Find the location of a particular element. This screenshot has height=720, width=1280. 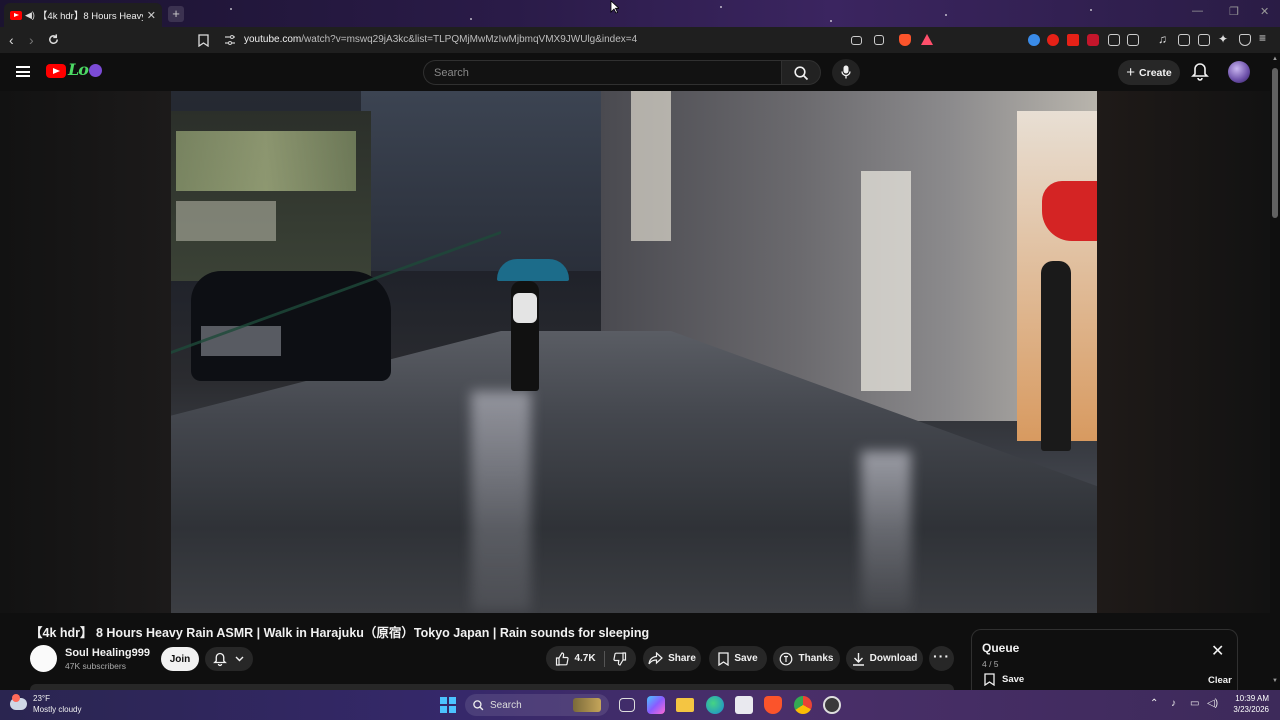

forward-icon: › is located at coordinates (31, 40).